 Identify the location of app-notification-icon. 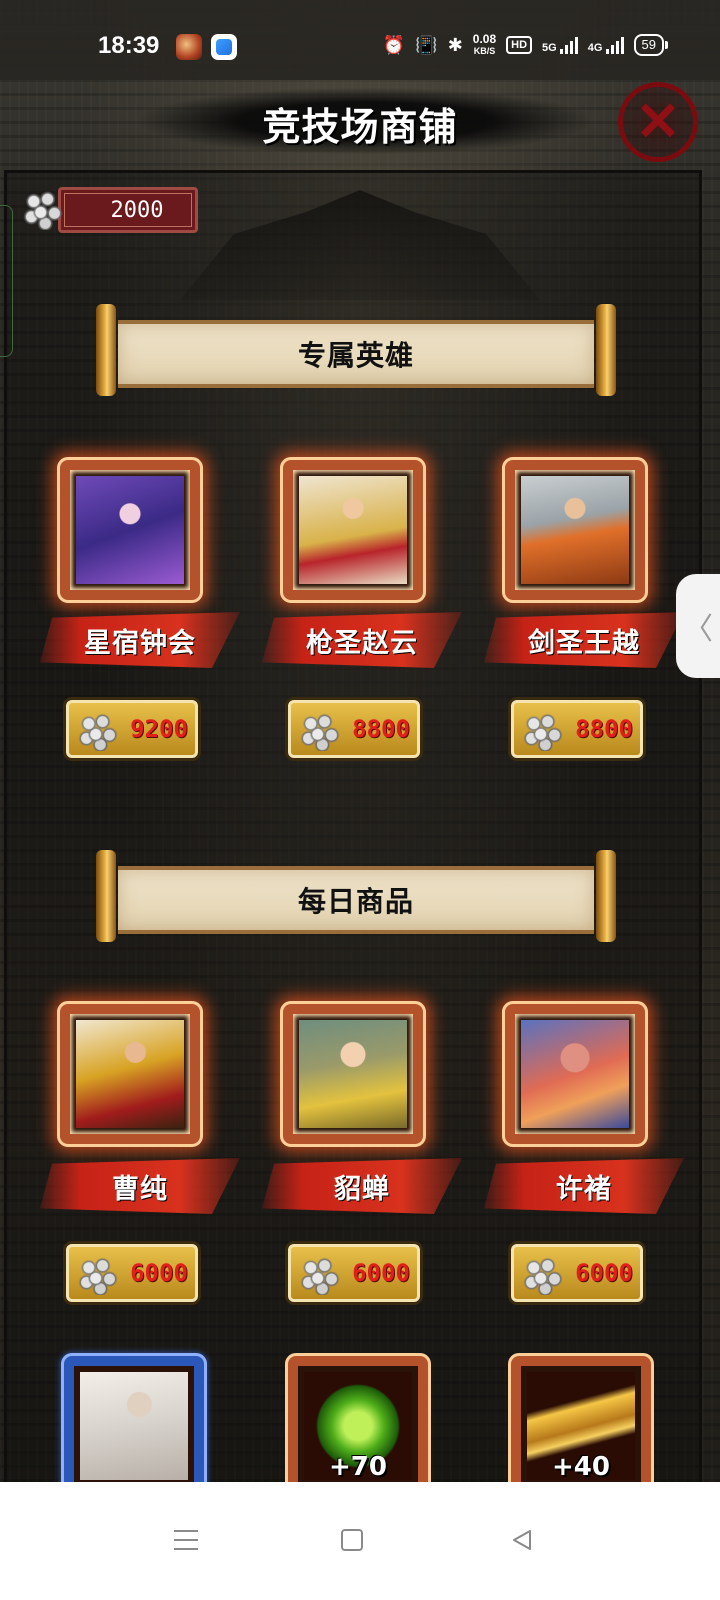
(224, 47).